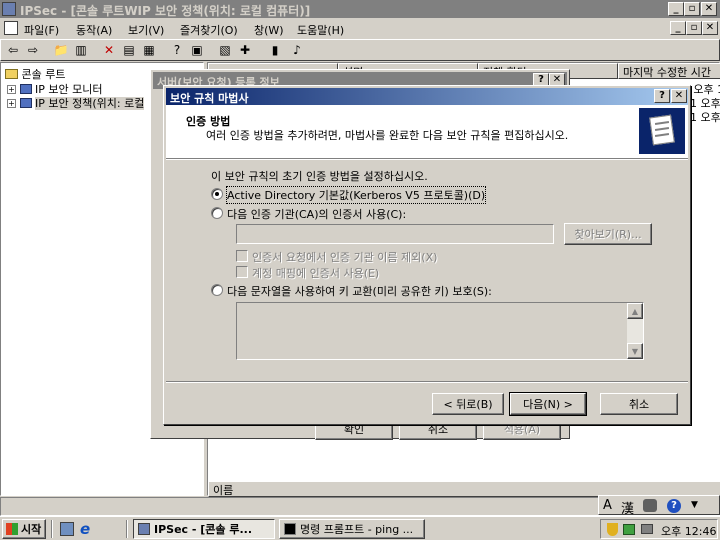 The width and height of the screenshot is (720, 540). I want to click on wizard-help-button: ?, so click(662, 96).